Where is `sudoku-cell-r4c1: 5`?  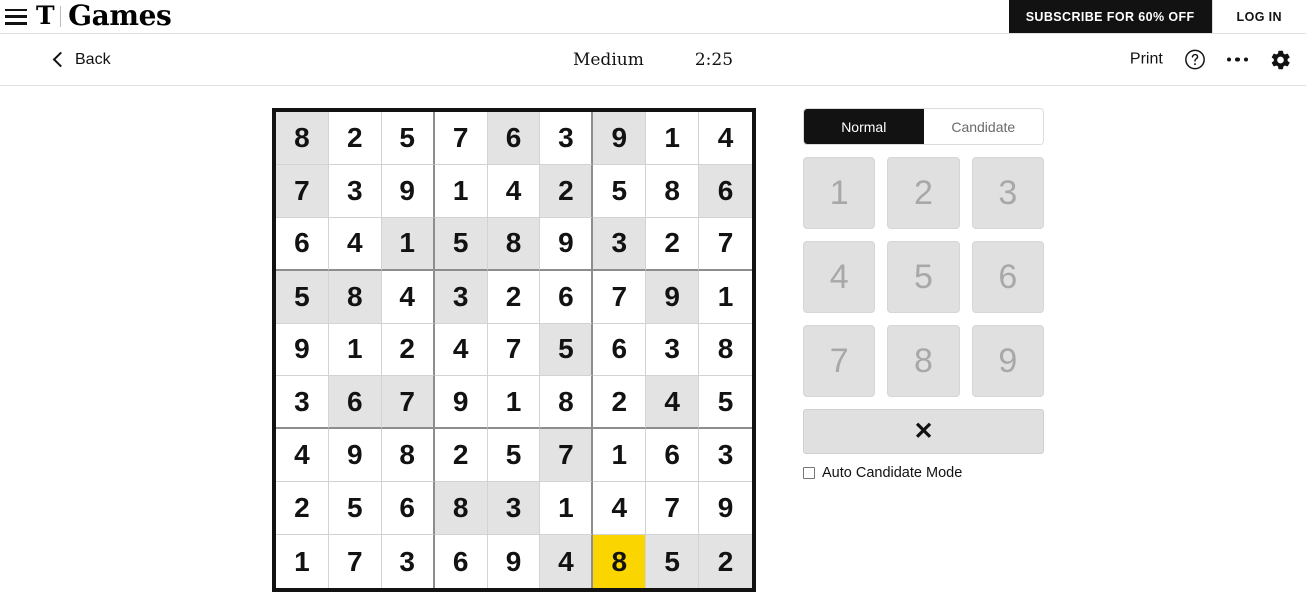
sudoku-cell-r4c1: 5 is located at coordinates (302, 297).